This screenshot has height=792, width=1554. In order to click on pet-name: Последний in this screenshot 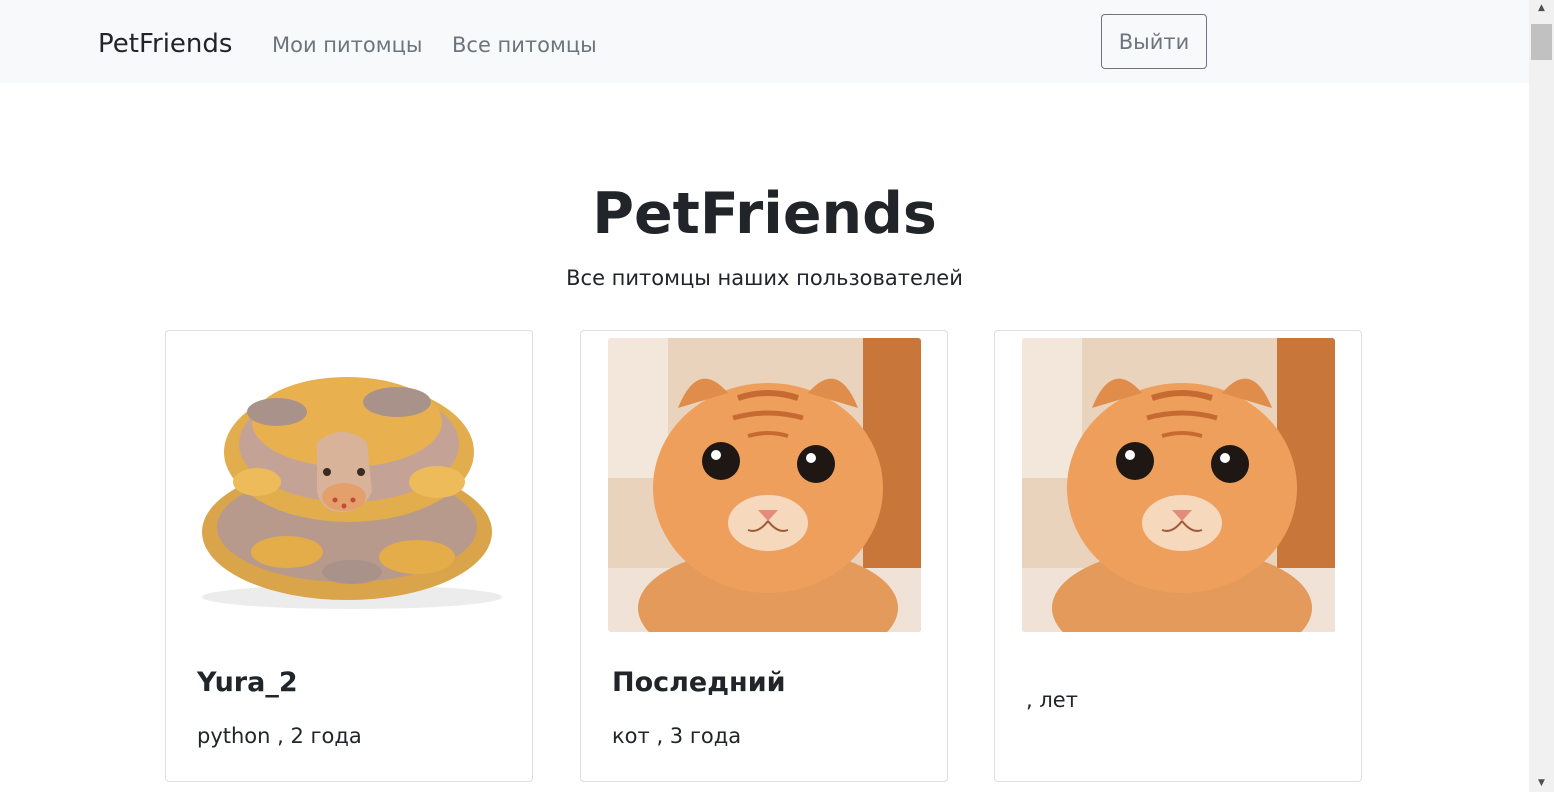, I will do `click(699, 682)`.